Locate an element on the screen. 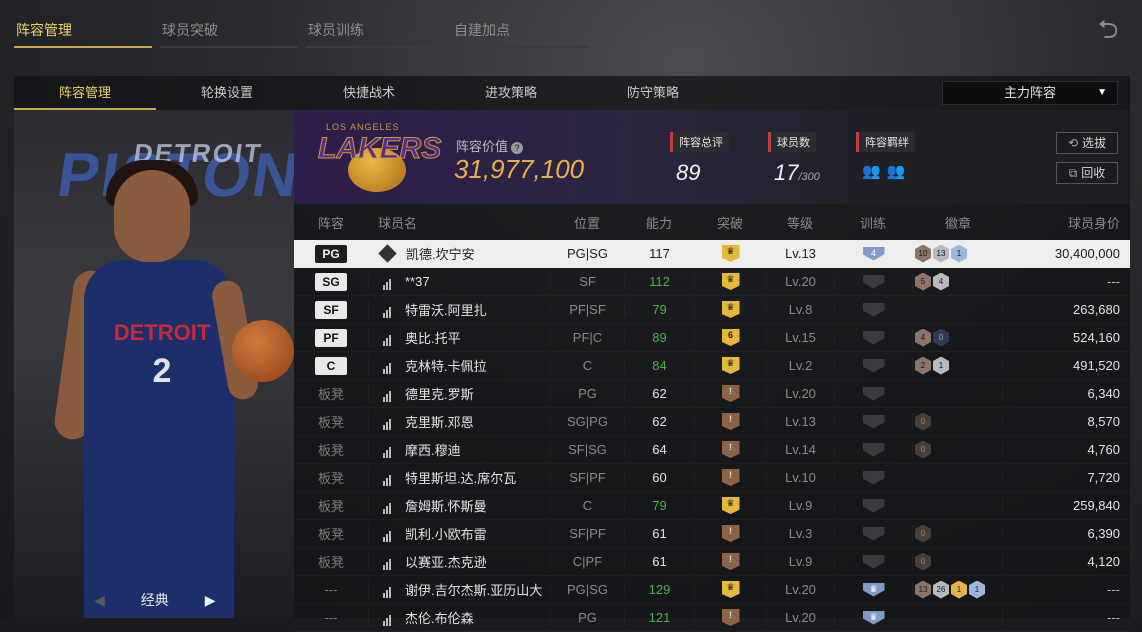  table-row: 板凳 克里斯.邓恩 SG|PG 62! Lv.13 0 8,570 is located at coordinates (712, 422).